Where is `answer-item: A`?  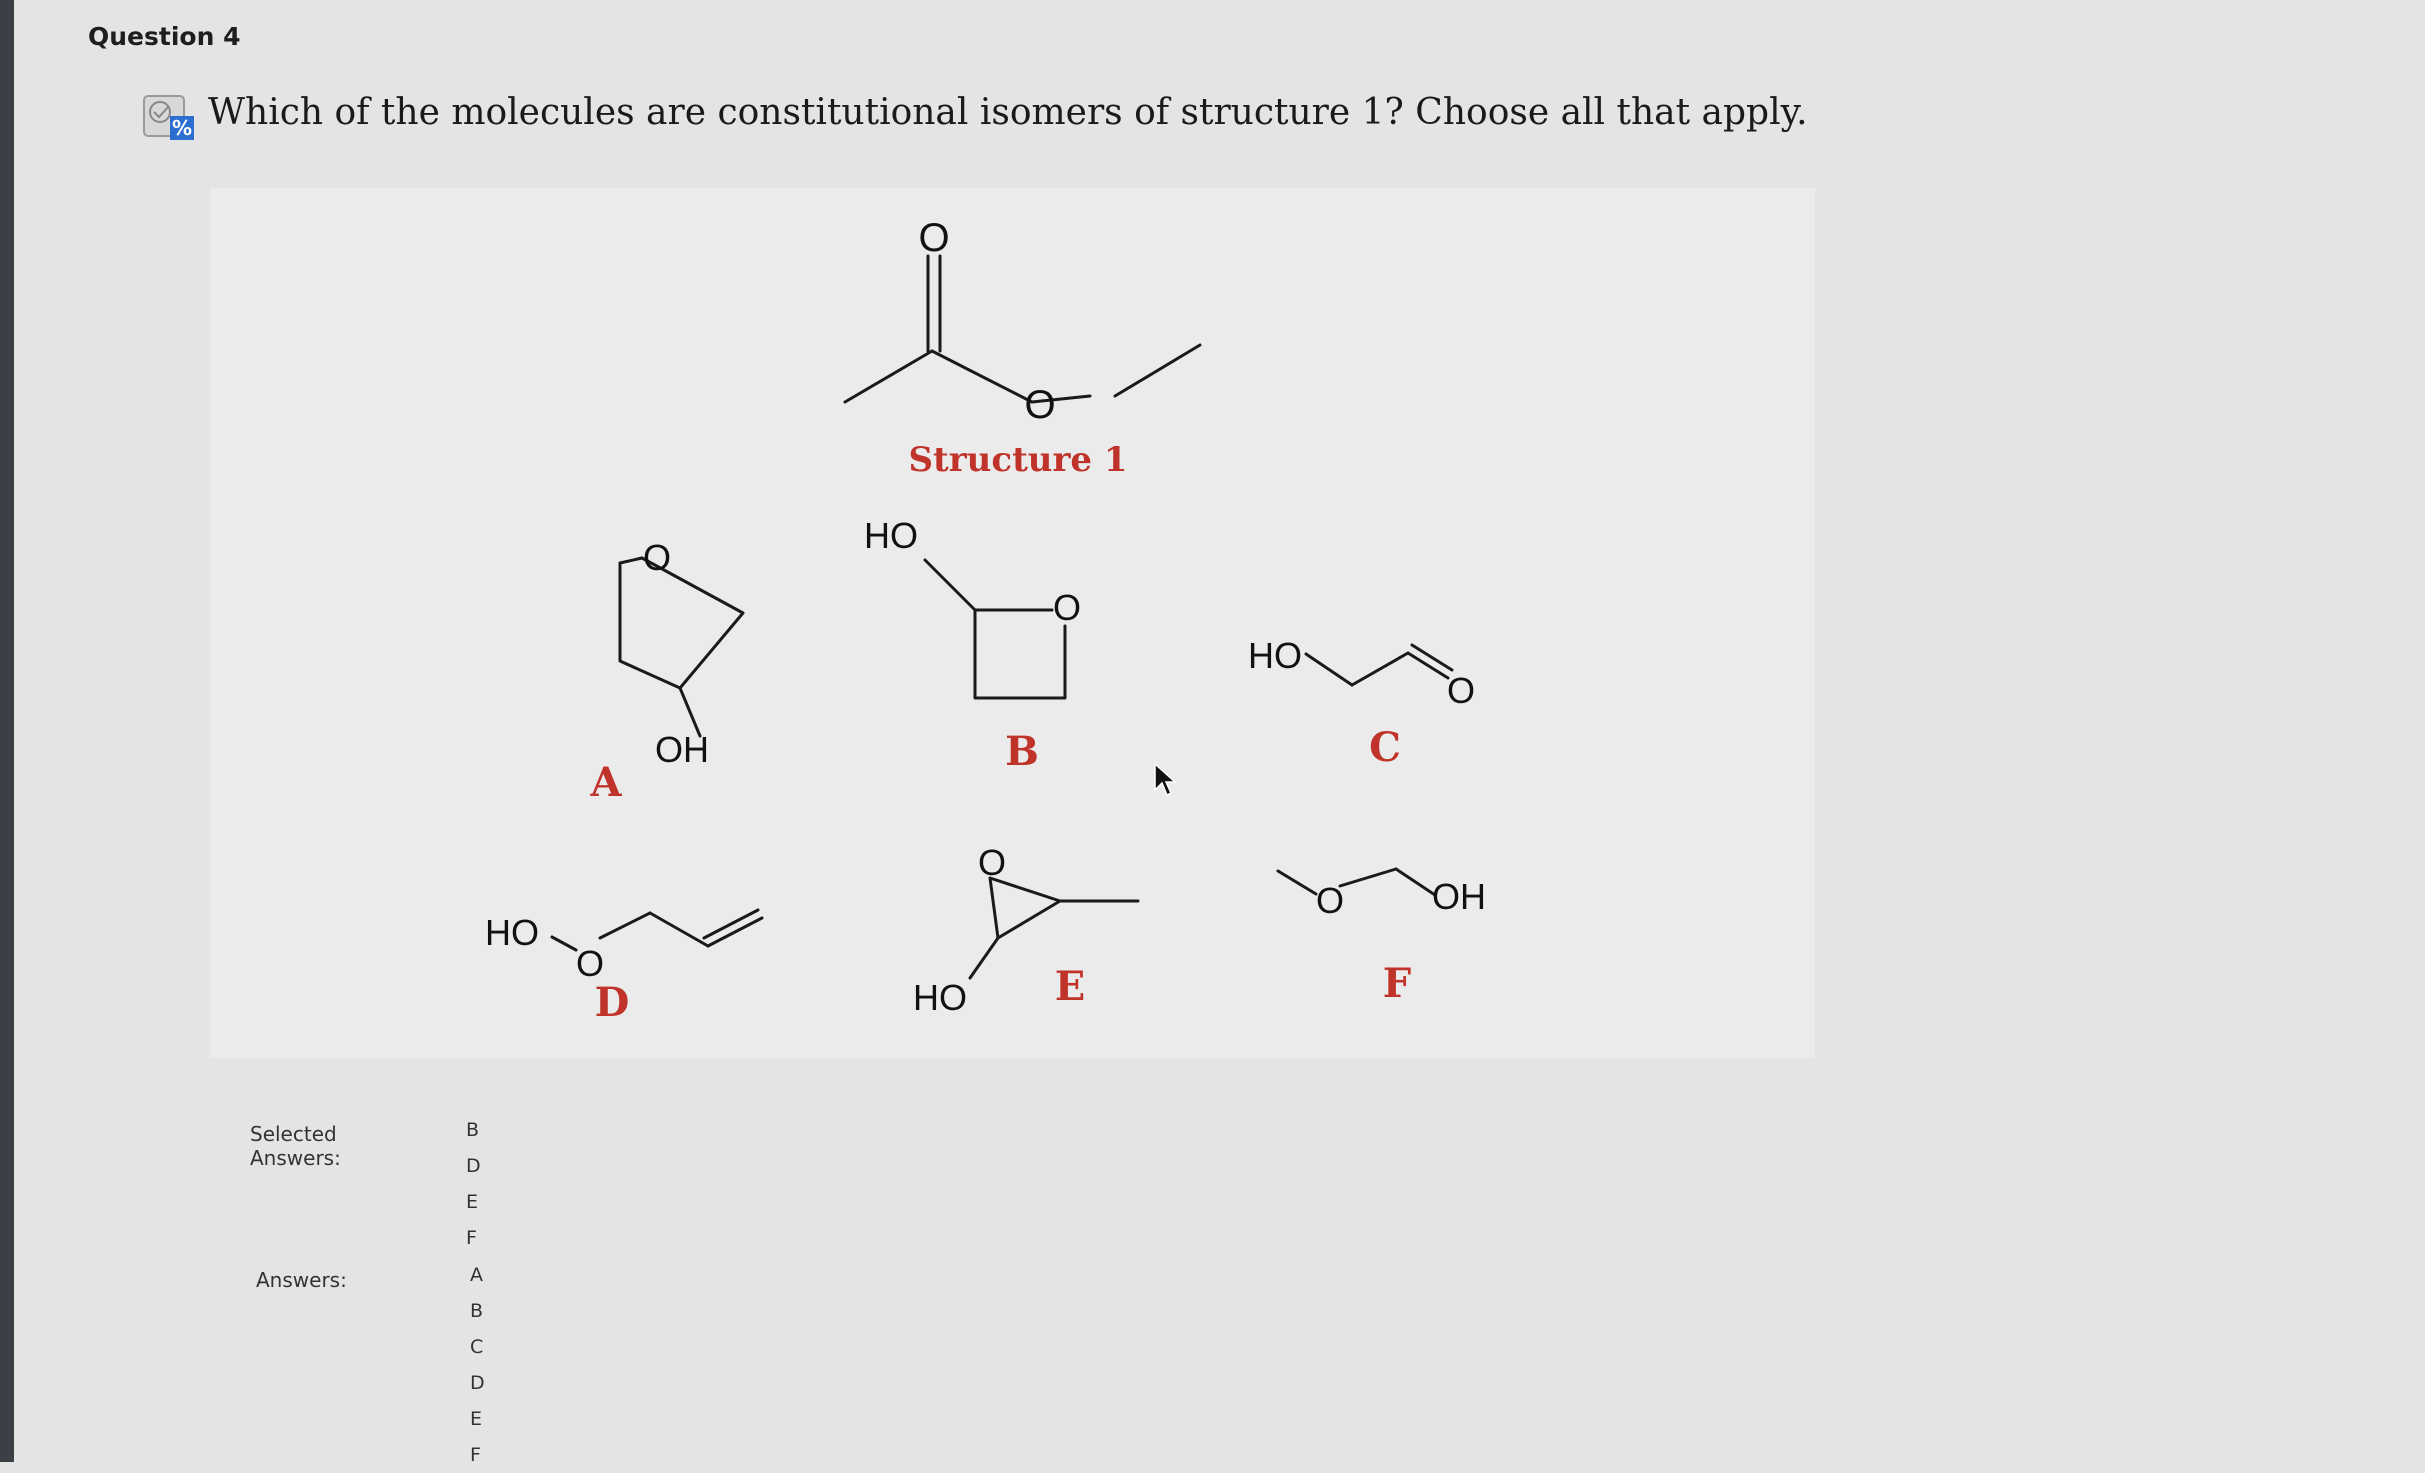 answer-item: A is located at coordinates (476, 1275).